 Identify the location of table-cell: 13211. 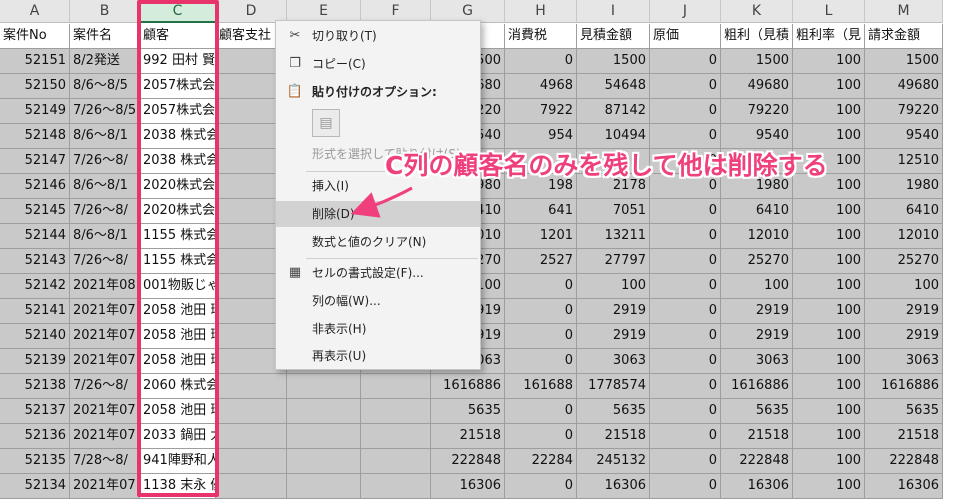
(613, 236).